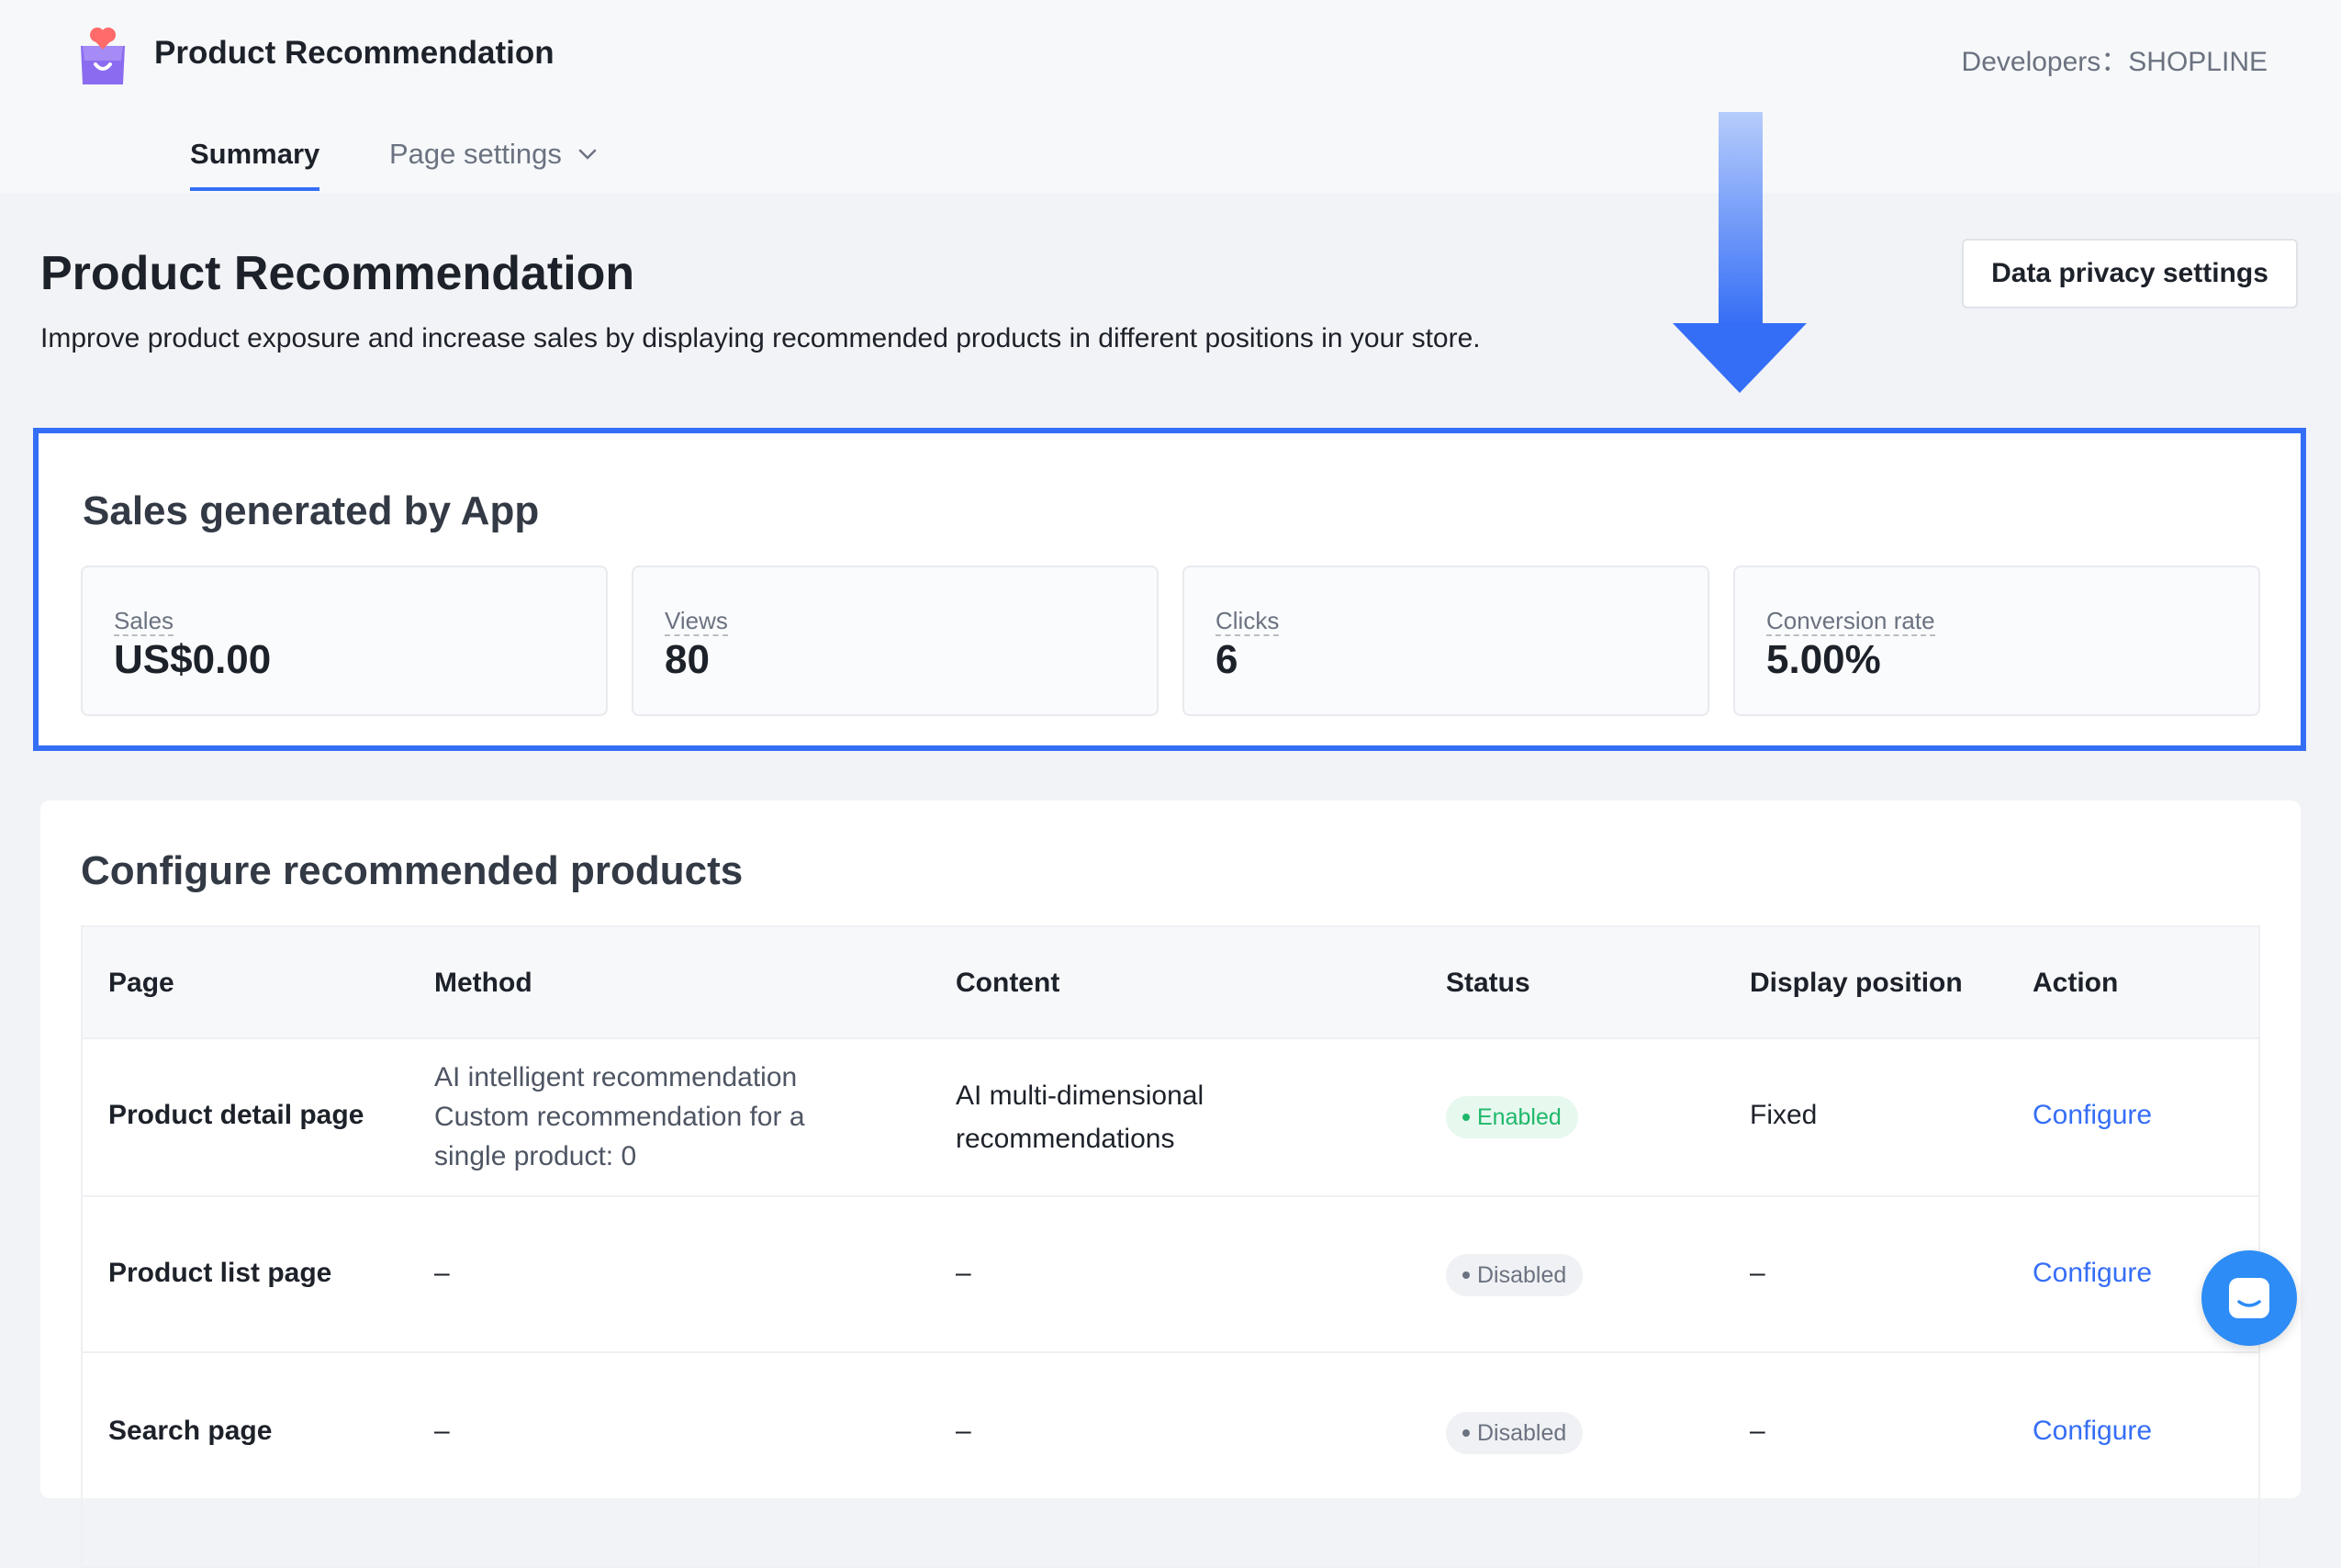  Describe the element at coordinates (1740, 252) in the screenshot. I see `down-arrow-annotation` at that location.